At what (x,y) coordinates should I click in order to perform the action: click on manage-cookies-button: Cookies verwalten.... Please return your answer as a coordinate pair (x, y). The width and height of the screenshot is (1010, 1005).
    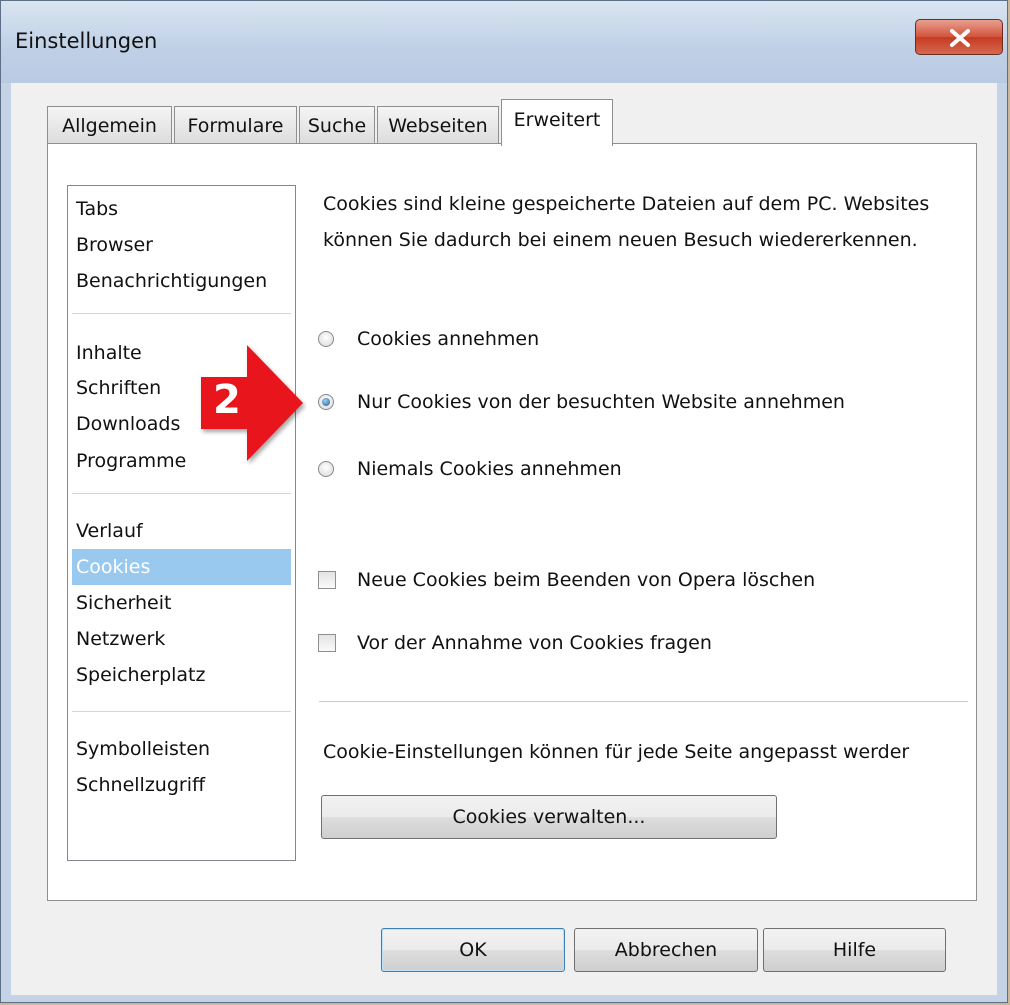
    Looking at the image, I should click on (549, 817).